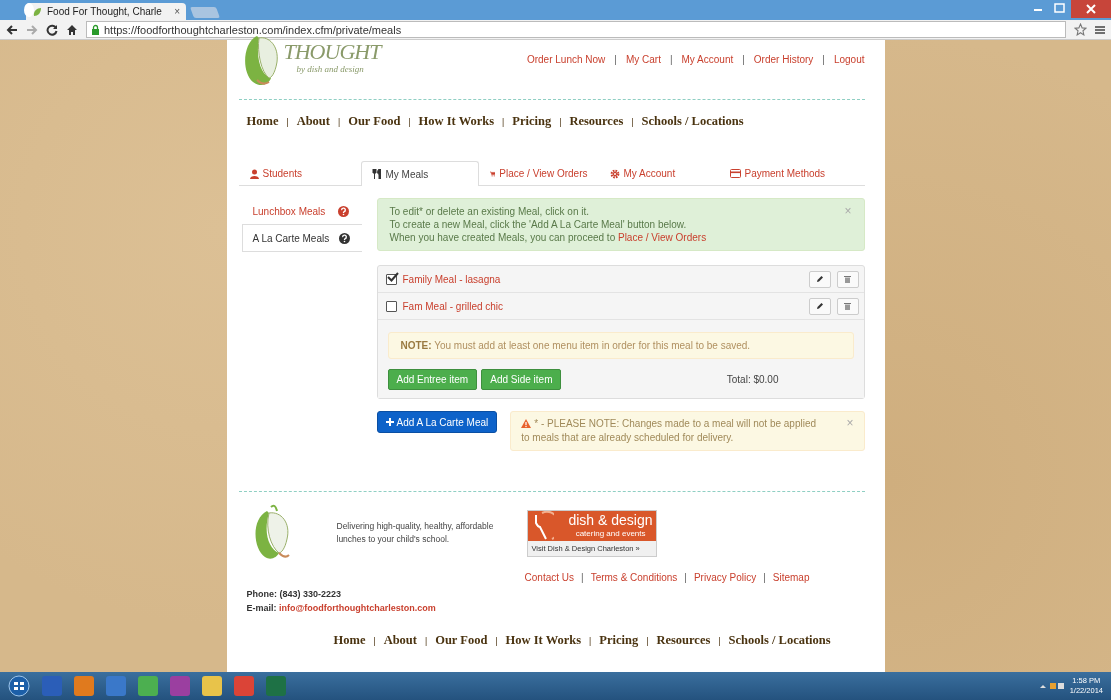 The width and height of the screenshot is (1111, 700). I want to click on tagline-text: Delivering high-quality, healthy, affordable lunches to your child's school., so click(415, 533).